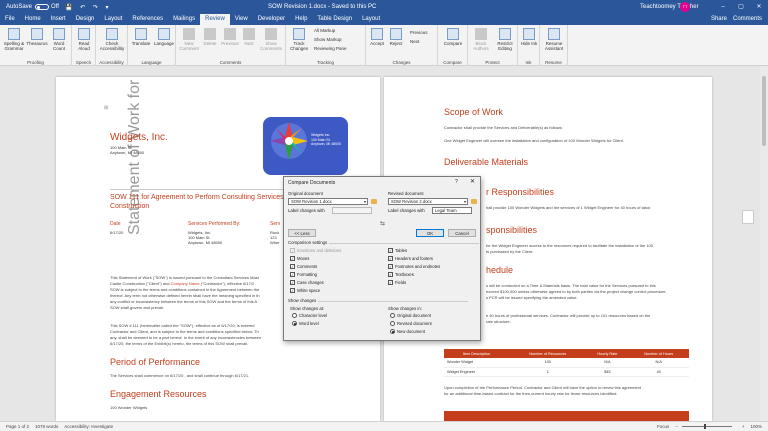 Image resolution: width=768 pixels, height=431 pixels. I want to click on thesaurus-button: Thesaurus, so click(37, 37).